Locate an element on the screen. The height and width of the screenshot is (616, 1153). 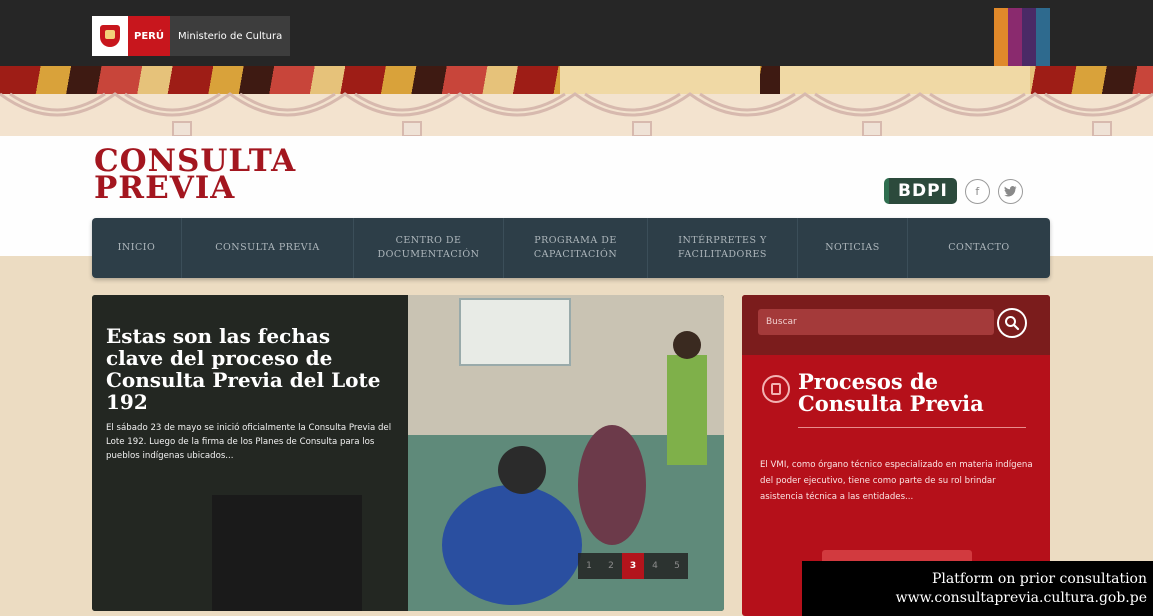
header-tools: BDPI f is located at coordinates (953, 191).